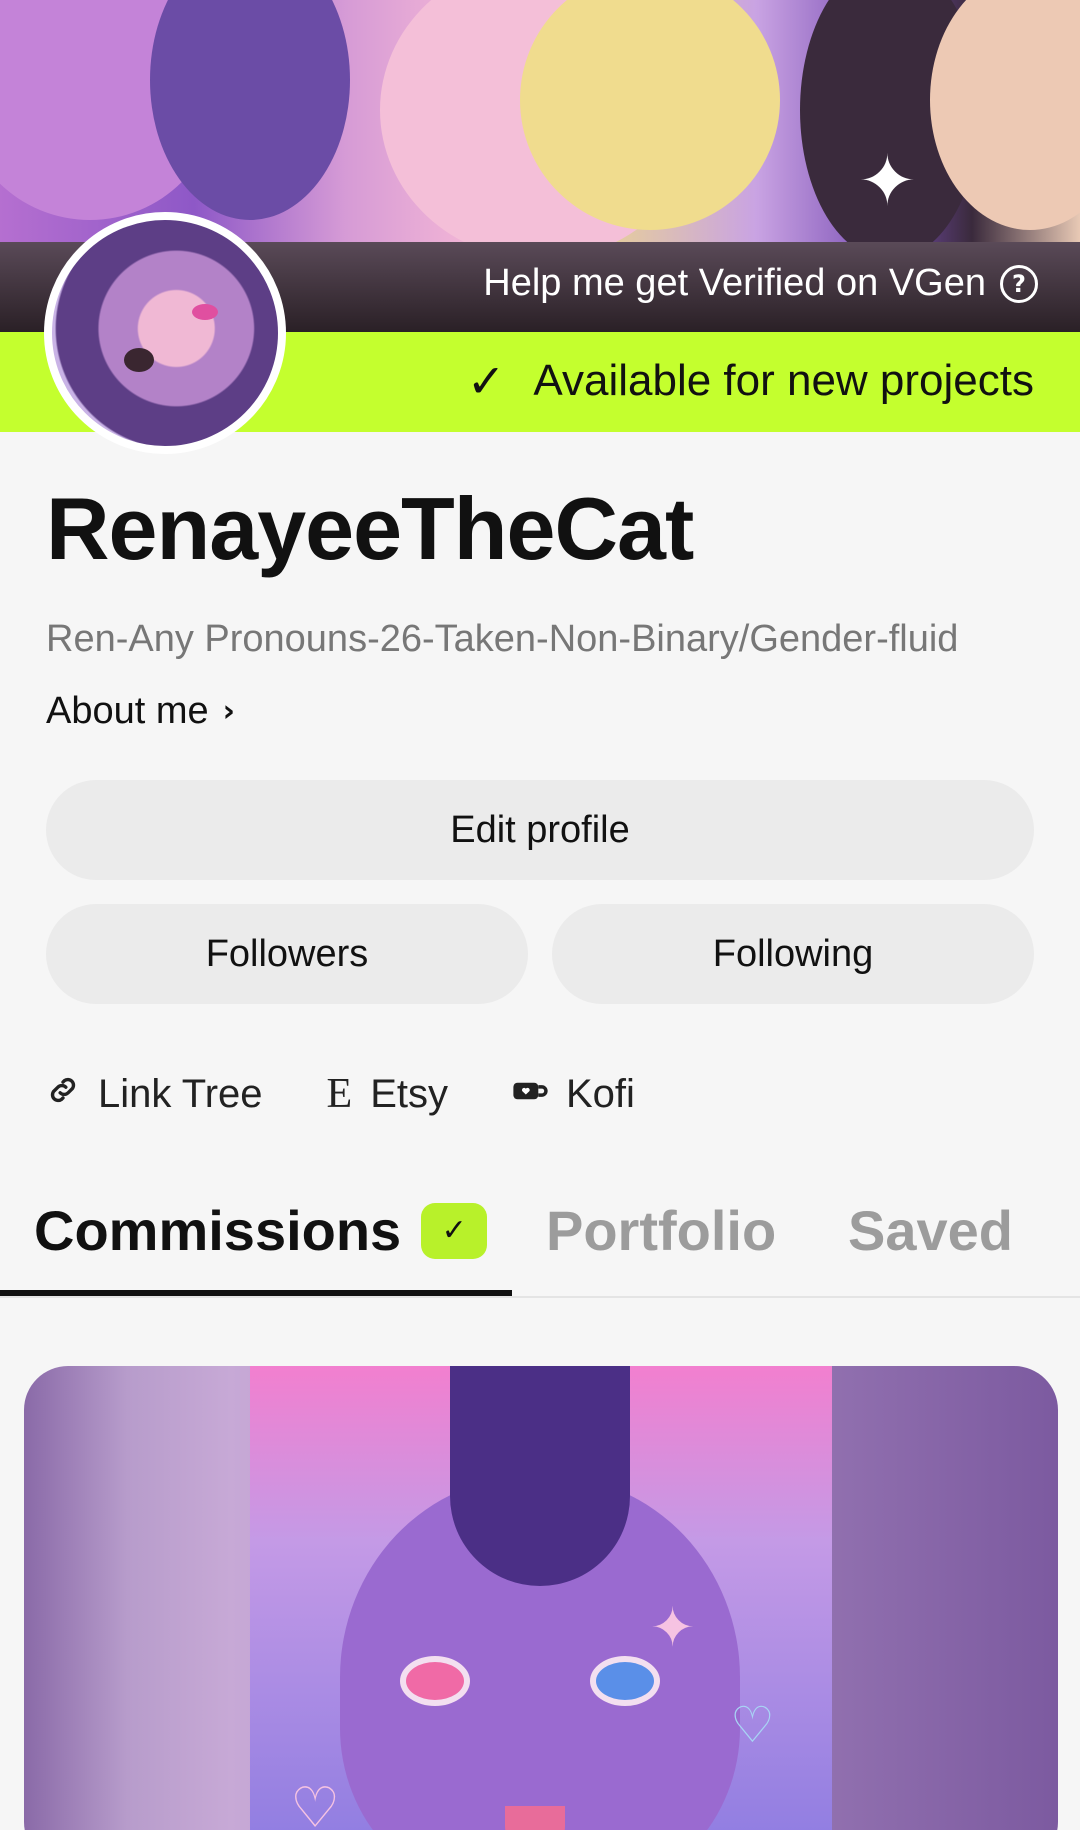 Image resolution: width=1080 pixels, height=1830 pixels. I want to click on card-art-right-eye, so click(625, 1681).